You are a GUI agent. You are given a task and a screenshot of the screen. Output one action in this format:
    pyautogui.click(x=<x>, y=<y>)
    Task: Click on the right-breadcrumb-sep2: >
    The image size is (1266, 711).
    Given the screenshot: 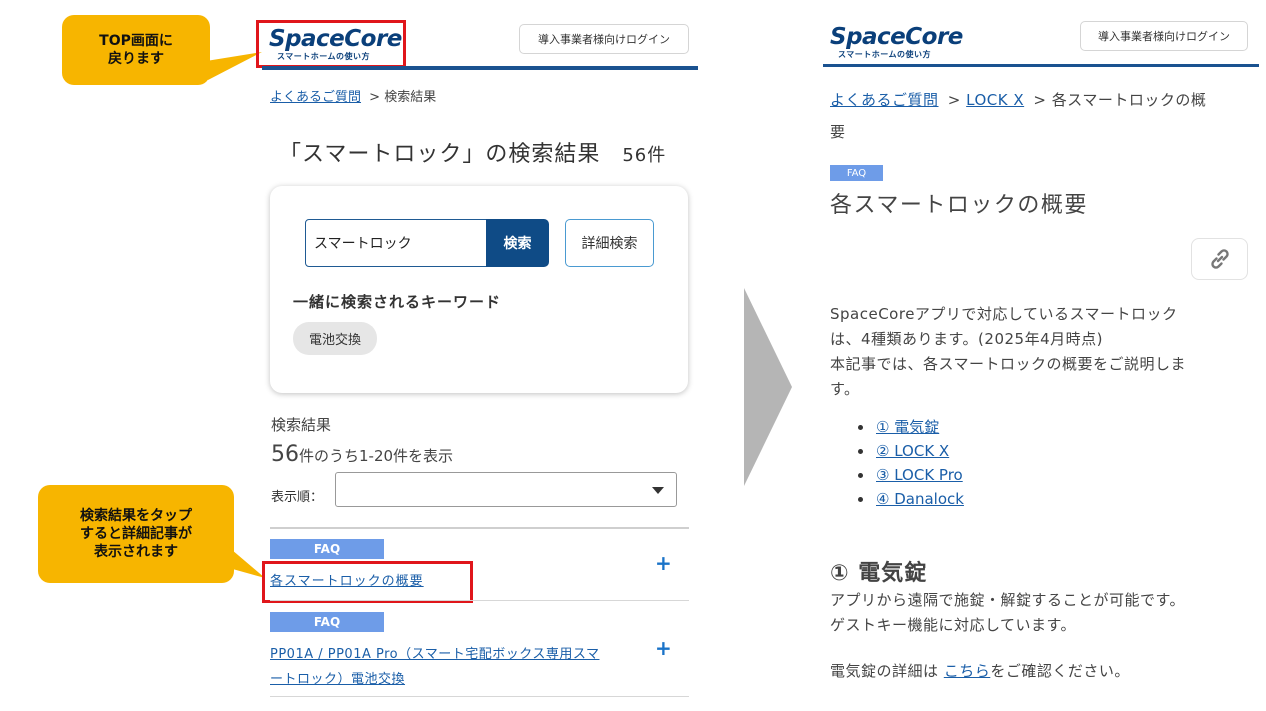 What is the action you would take?
    pyautogui.click(x=1040, y=100)
    